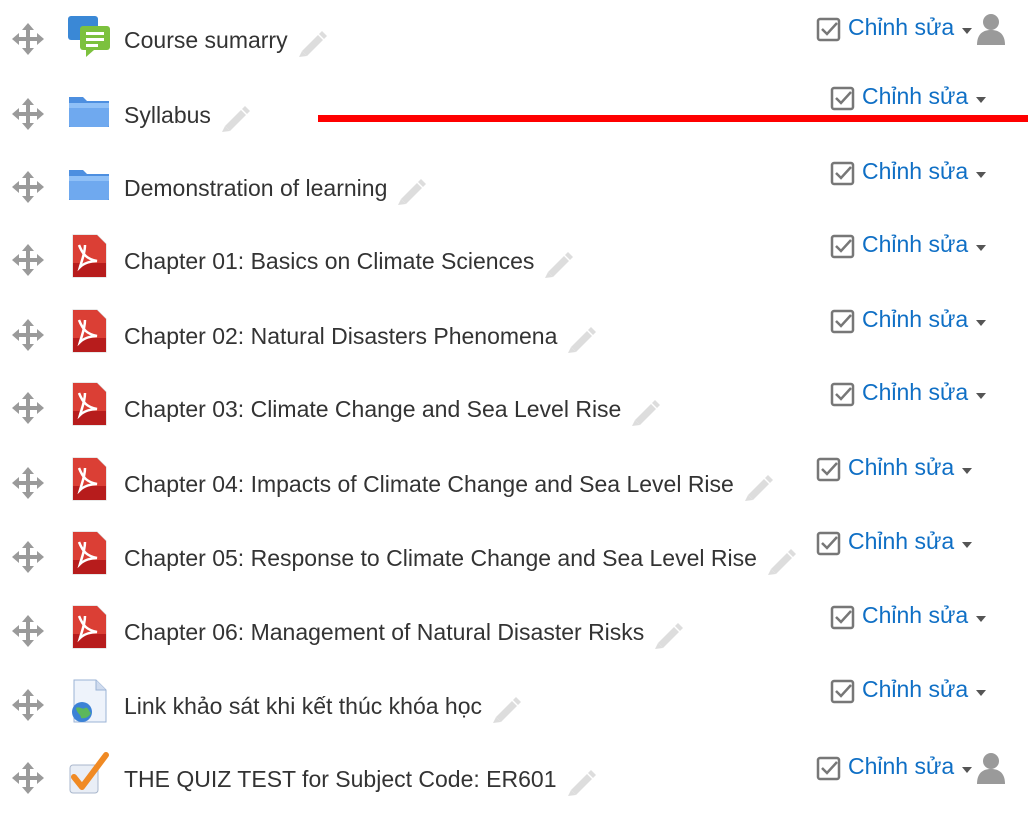 This screenshot has width=1028, height=817. I want to click on quiz-icon, so click(89, 774).